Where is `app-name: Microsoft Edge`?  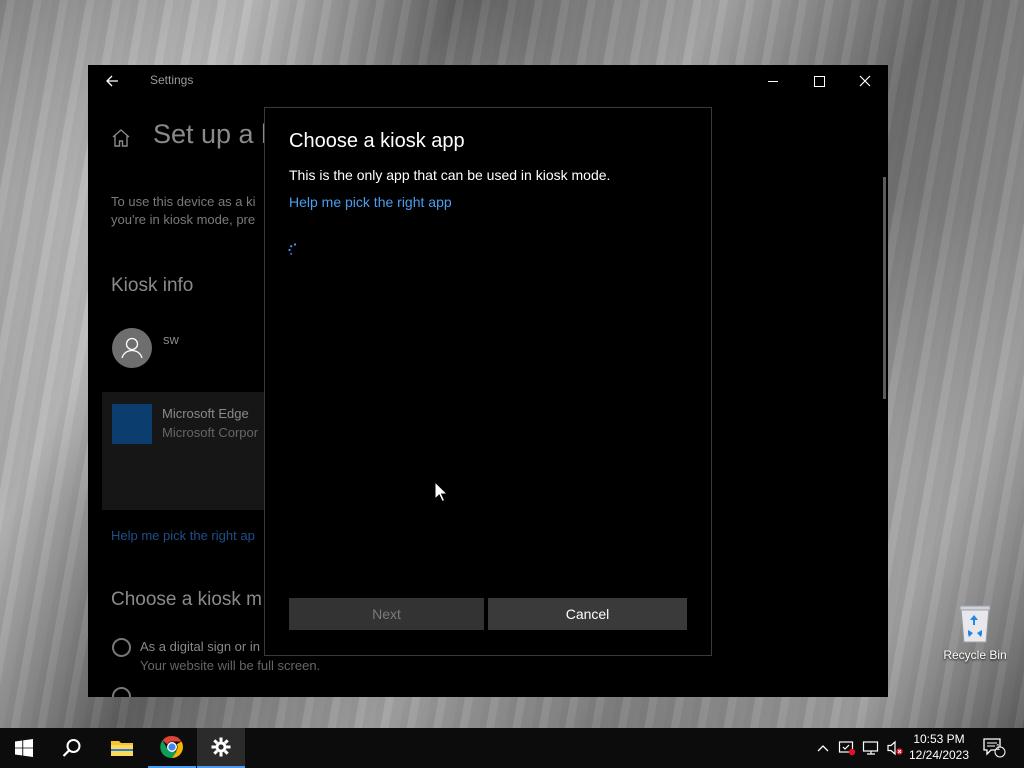 app-name: Microsoft Edge is located at coordinates (205, 413).